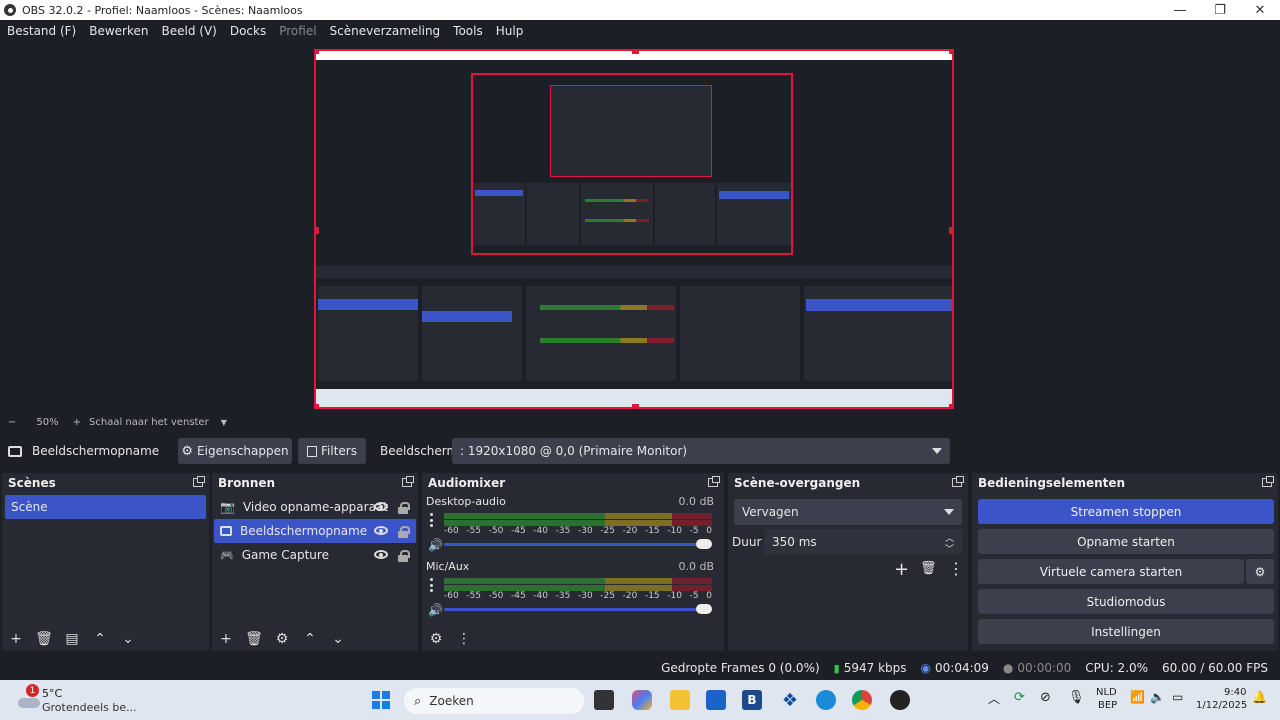 Image resolution: width=1280 pixels, height=720 pixels. Describe the element at coordinates (635, 52) in the screenshot. I see `resize-handle-t` at that location.